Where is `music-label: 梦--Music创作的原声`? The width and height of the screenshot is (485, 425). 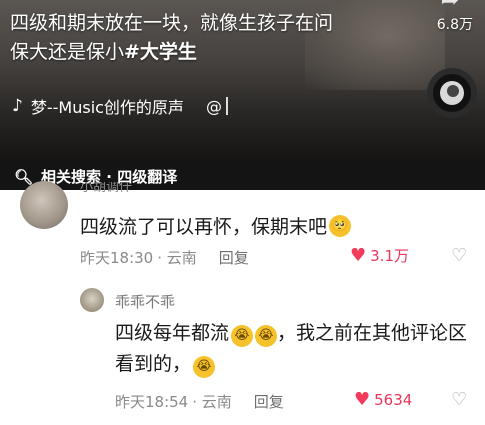
music-label: 梦--Music创作的原声 is located at coordinates (107, 106).